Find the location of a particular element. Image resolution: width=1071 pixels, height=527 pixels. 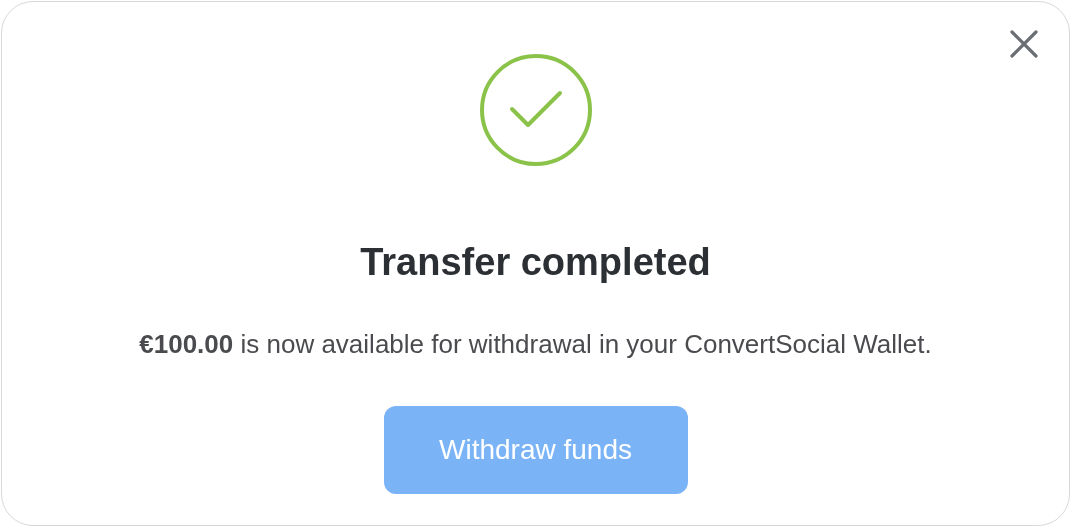

close-icon is located at coordinates (1024, 44).